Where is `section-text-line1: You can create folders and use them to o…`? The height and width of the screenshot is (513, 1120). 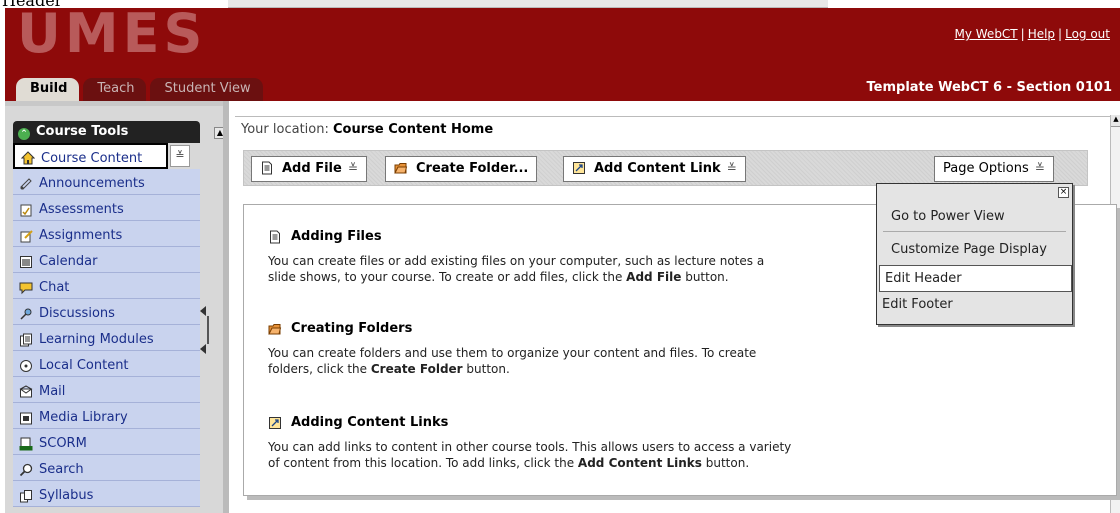 section-text-line1: You can create folders and use them to o… is located at coordinates (512, 353).